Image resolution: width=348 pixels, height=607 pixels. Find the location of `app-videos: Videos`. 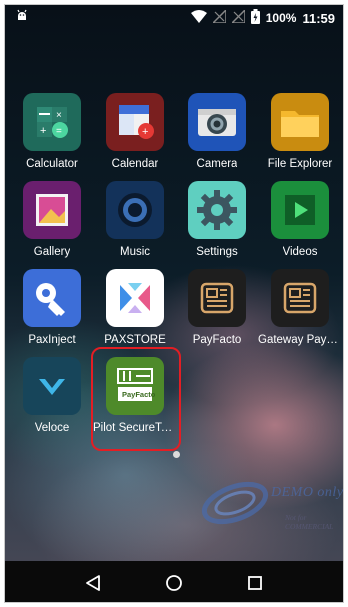

app-videos: Videos is located at coordinates (300, 224).